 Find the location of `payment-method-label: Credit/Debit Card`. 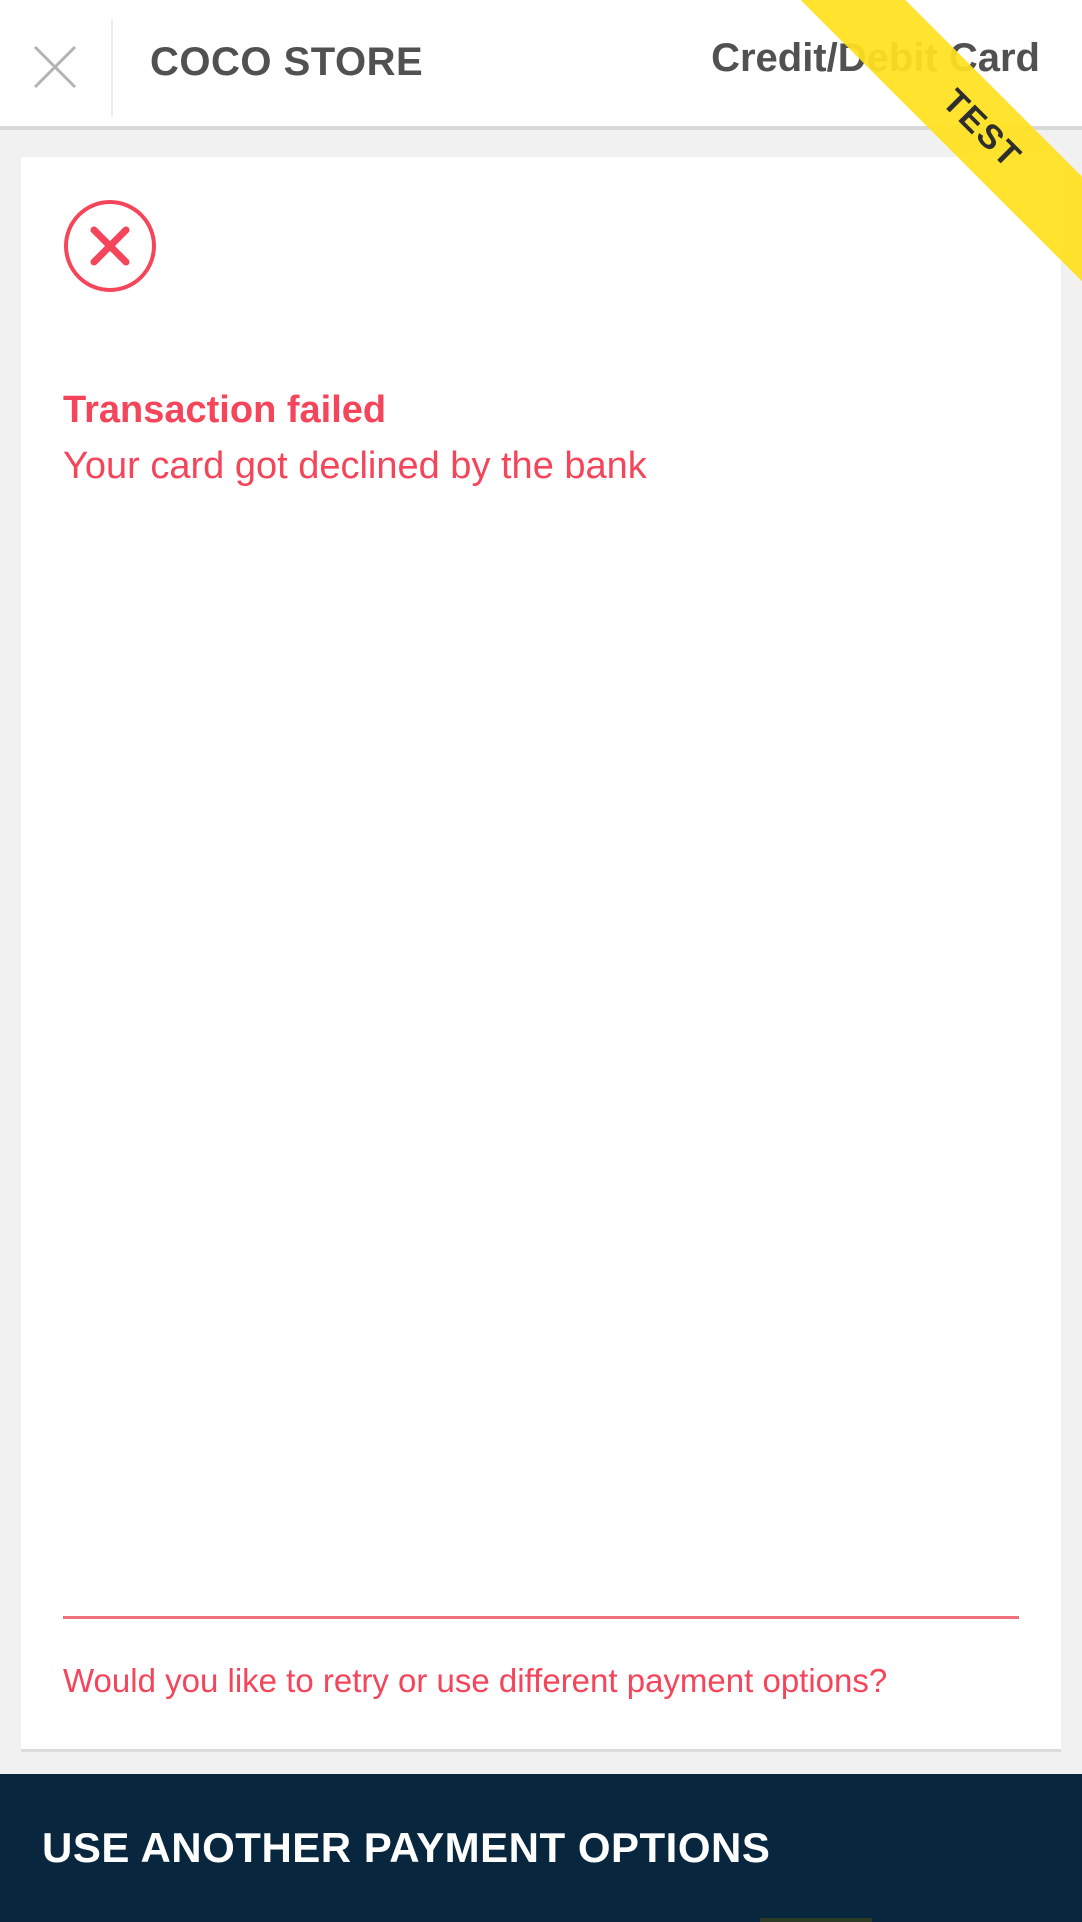

payment-method-label: Credit/Debit Card is located at coordinates (875, 58).